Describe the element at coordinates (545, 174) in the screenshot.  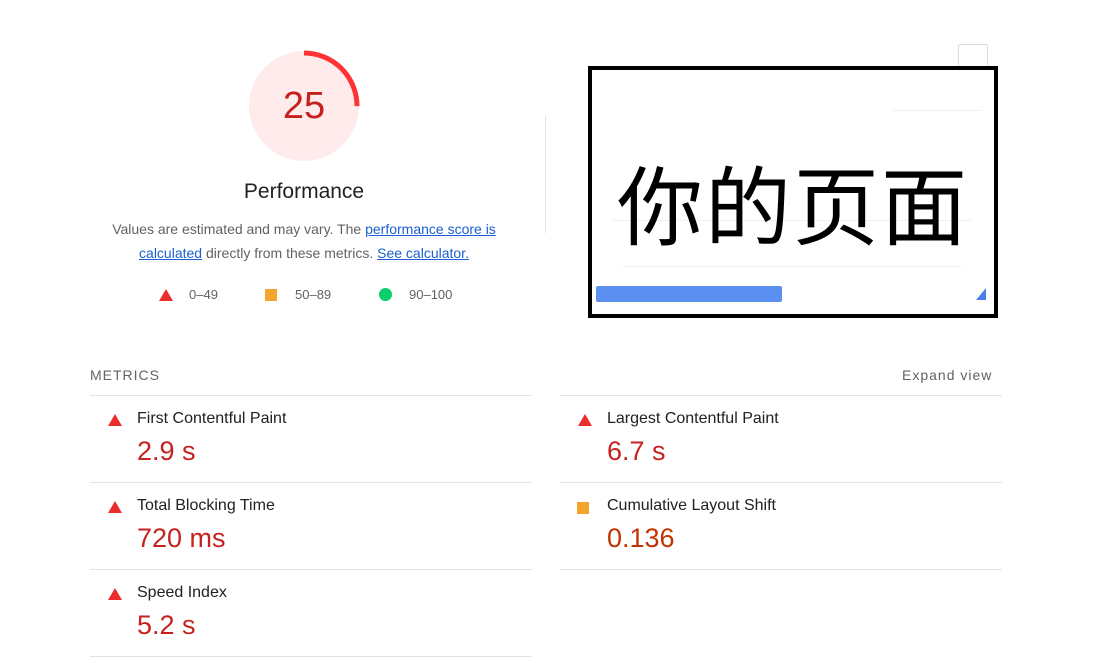
I see `section-divider` at that location.